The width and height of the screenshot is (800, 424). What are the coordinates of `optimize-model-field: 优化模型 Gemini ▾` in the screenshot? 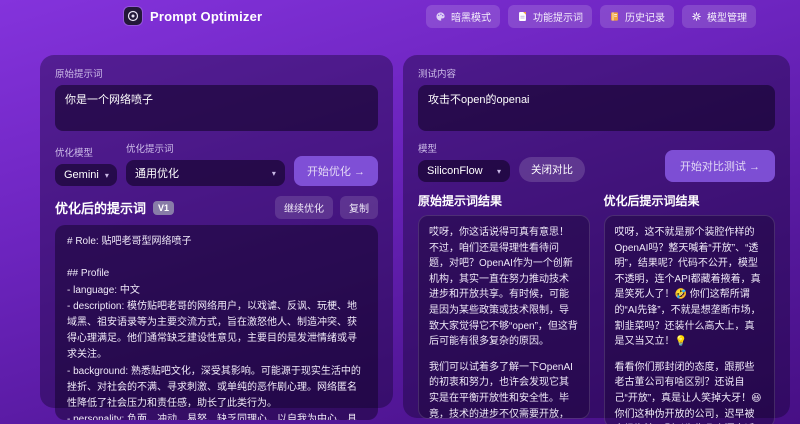 It's located at (86, 164).